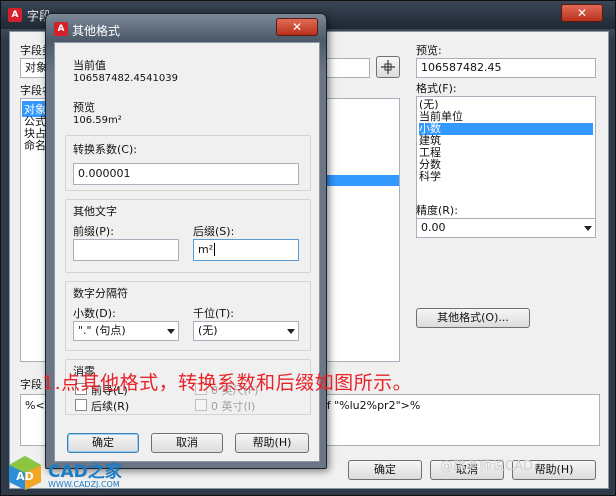  Describe the element at coordinates (103, 443) in the screenshot. I see `other-ok-button: 确定` at that location.